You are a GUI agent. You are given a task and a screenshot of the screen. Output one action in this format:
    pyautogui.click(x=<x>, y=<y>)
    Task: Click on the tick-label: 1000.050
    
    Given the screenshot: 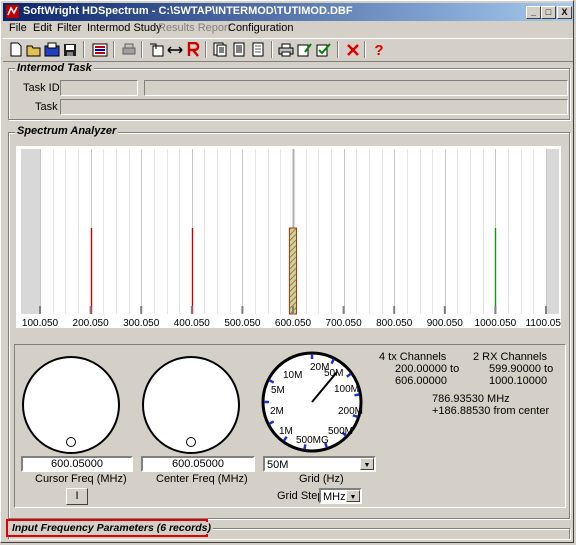 What is the action you would take?
    pyautogui.click(x=496, y=323)
    